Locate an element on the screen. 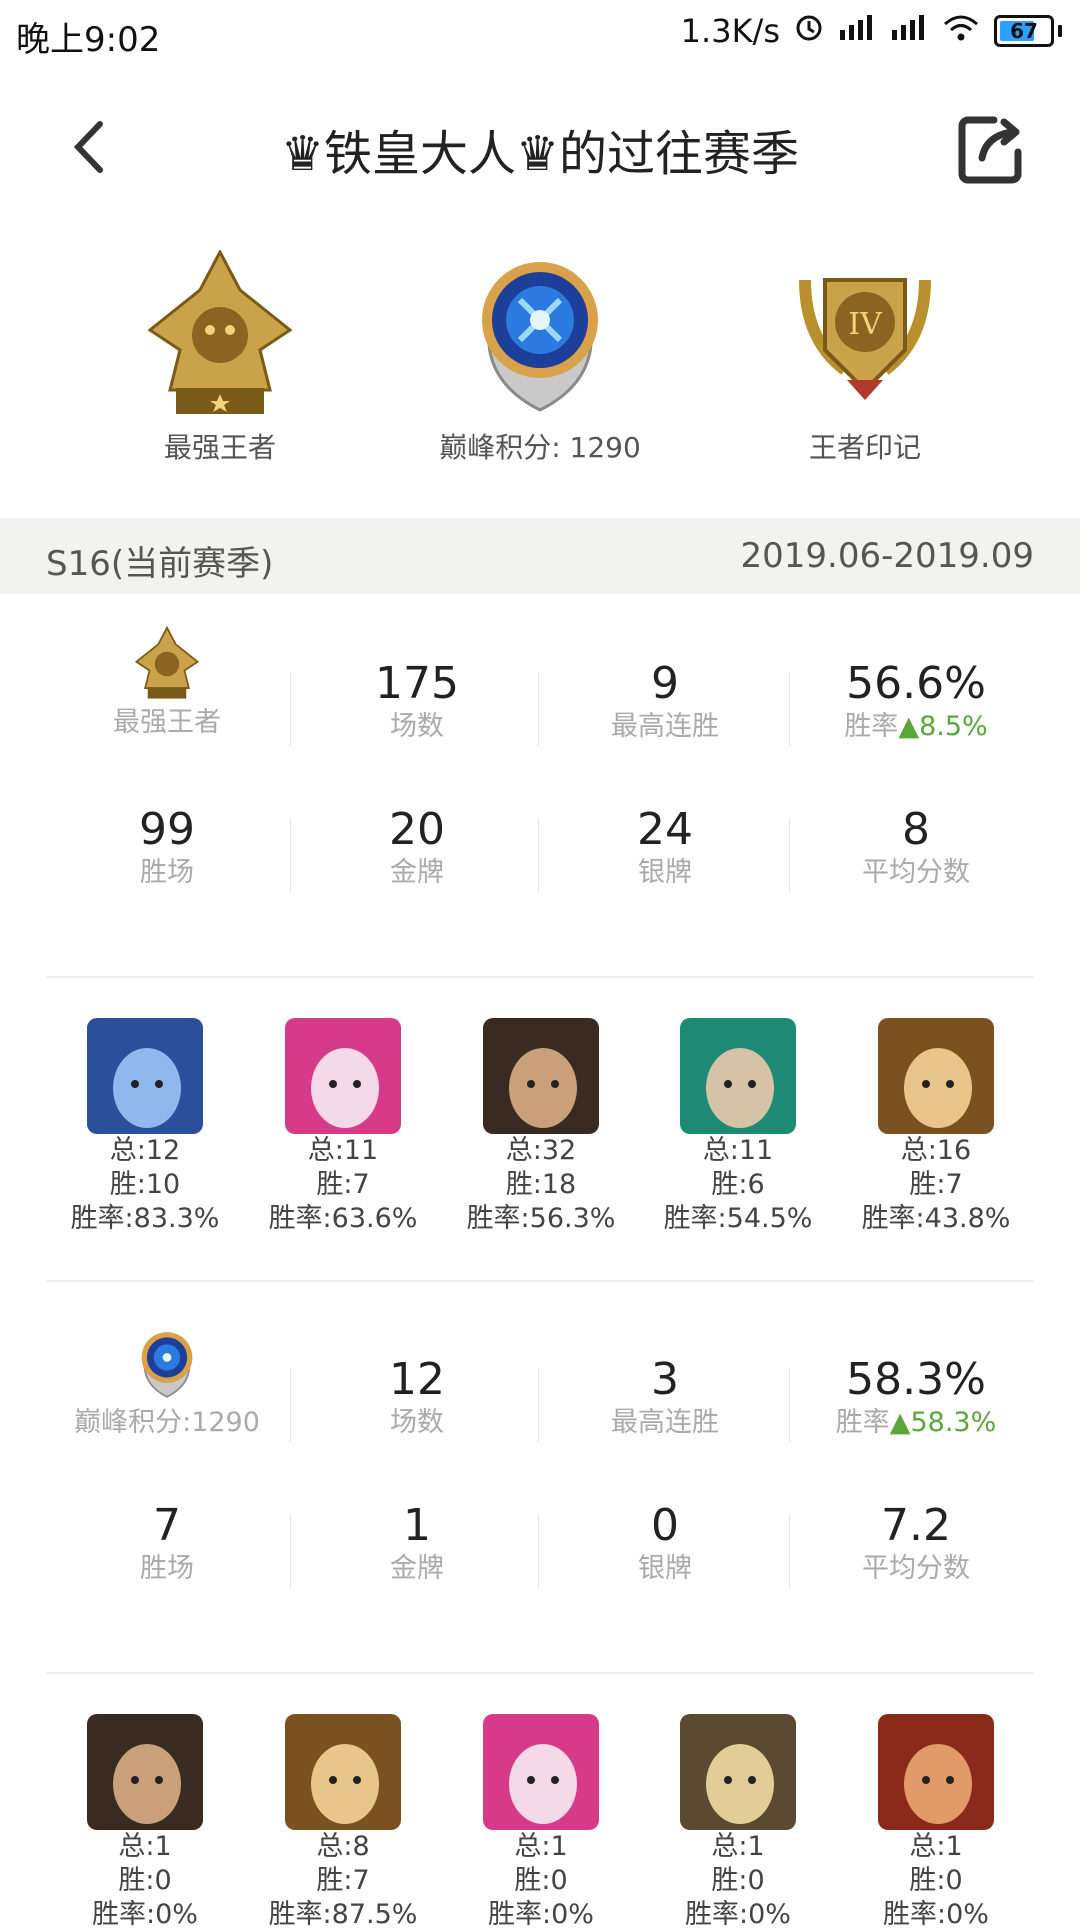 Image resolution: width=1080 pixels, height=1932 pixels. badge-mark: IV 王者印记 is located at coordinates (865, 358).